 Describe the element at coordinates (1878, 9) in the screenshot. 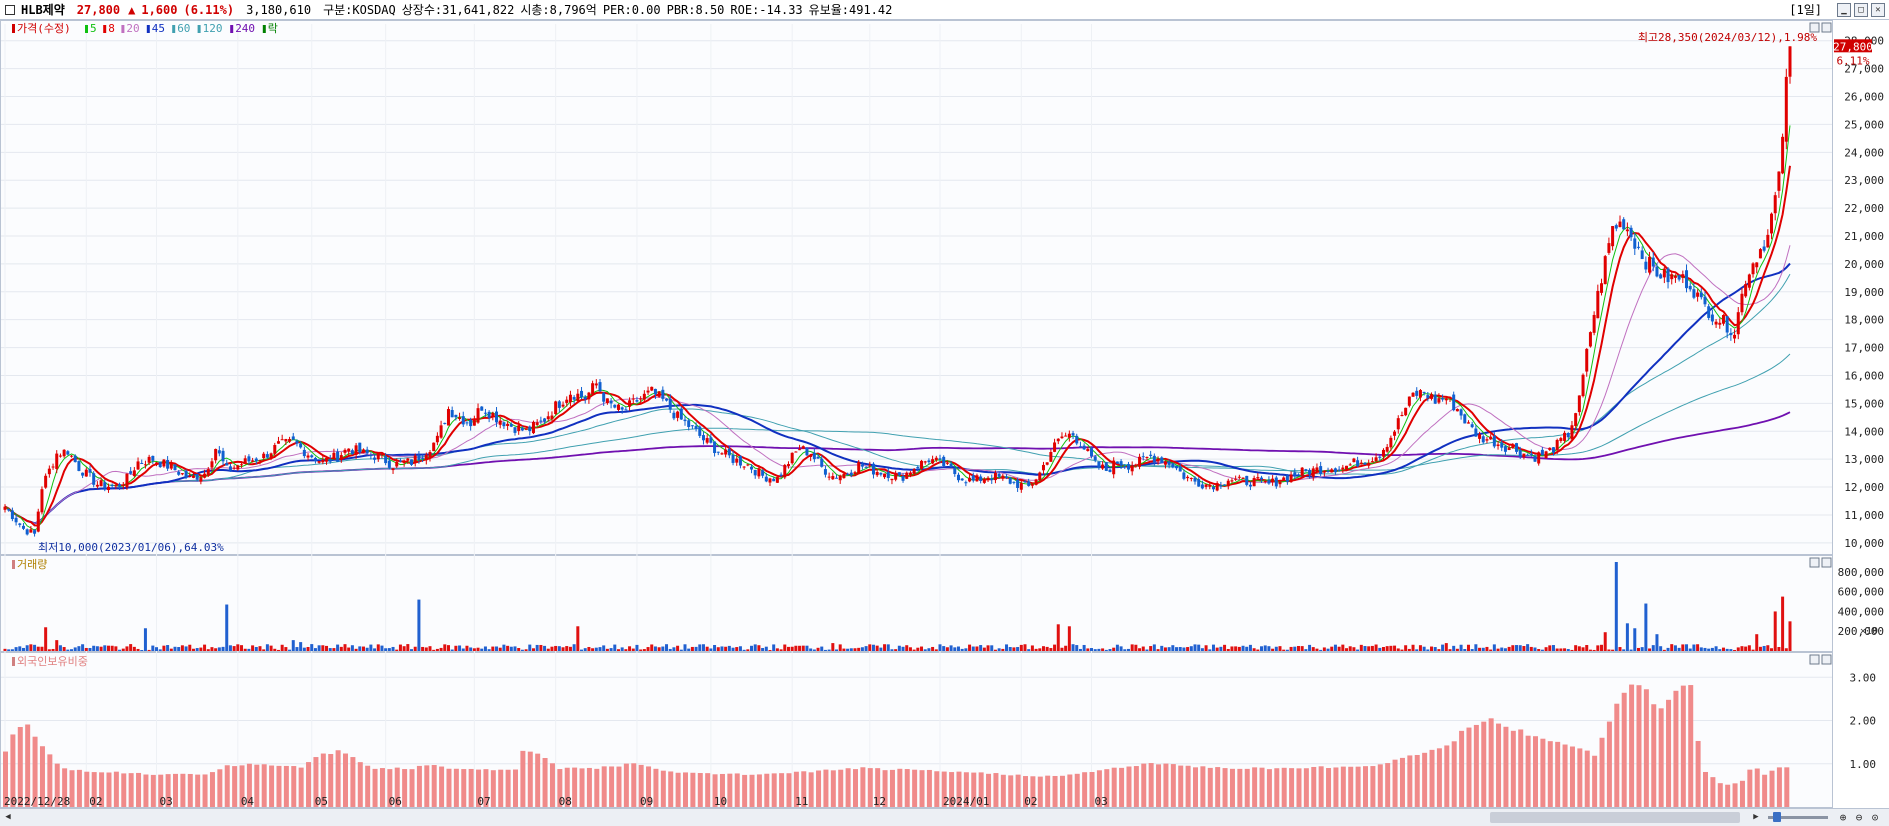

I see `close-icon: ✕` at that location.